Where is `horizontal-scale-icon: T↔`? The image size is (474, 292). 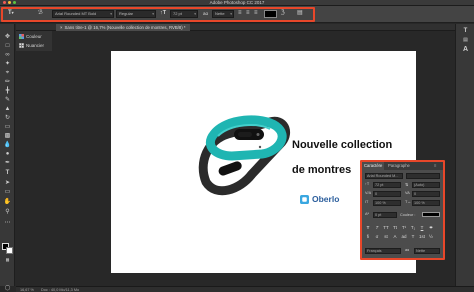 horizontal-scale-icon: T↔ is located at coordinates (408, 202).